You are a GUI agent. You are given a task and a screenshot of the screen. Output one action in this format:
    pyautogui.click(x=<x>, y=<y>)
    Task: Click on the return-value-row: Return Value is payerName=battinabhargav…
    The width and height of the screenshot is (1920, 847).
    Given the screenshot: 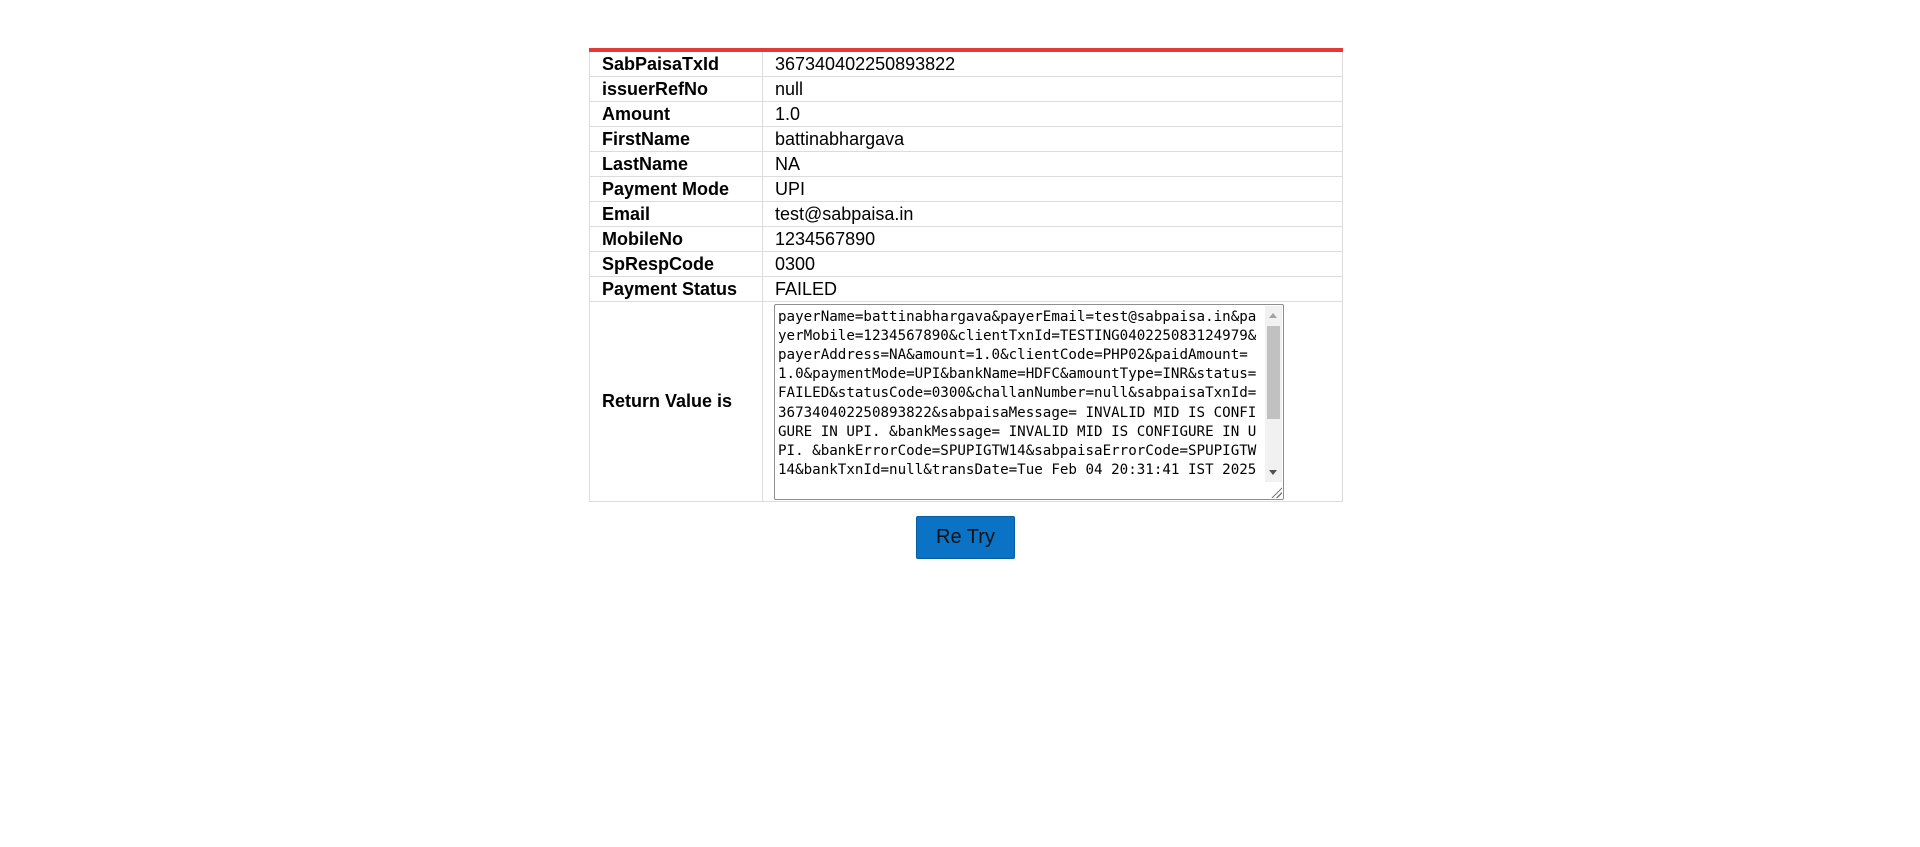 What is the action you would take?
    pyautogui.click(x=966, y=401)
    